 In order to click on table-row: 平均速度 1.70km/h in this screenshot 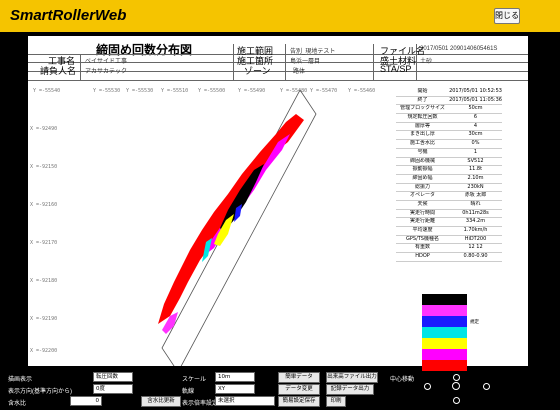, I will do `click(449, 231)`.